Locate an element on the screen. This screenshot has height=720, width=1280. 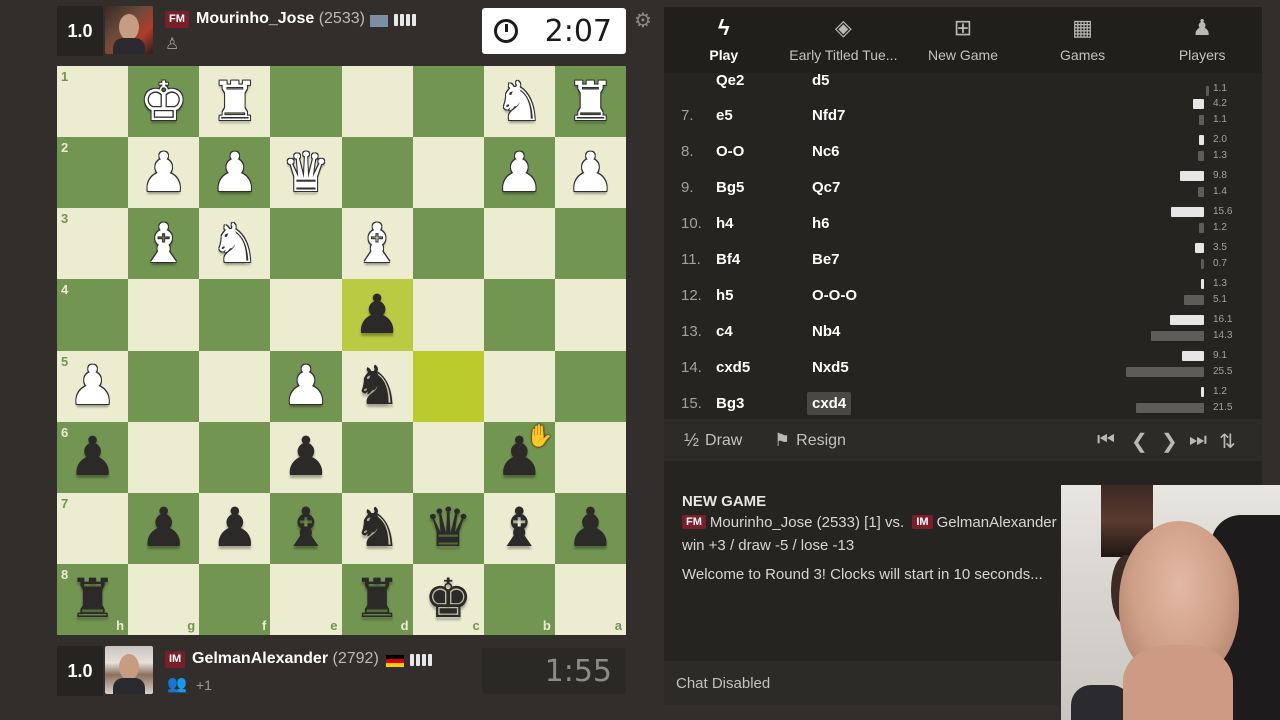
square-h7: 7 is located at coordinates (93, 528).